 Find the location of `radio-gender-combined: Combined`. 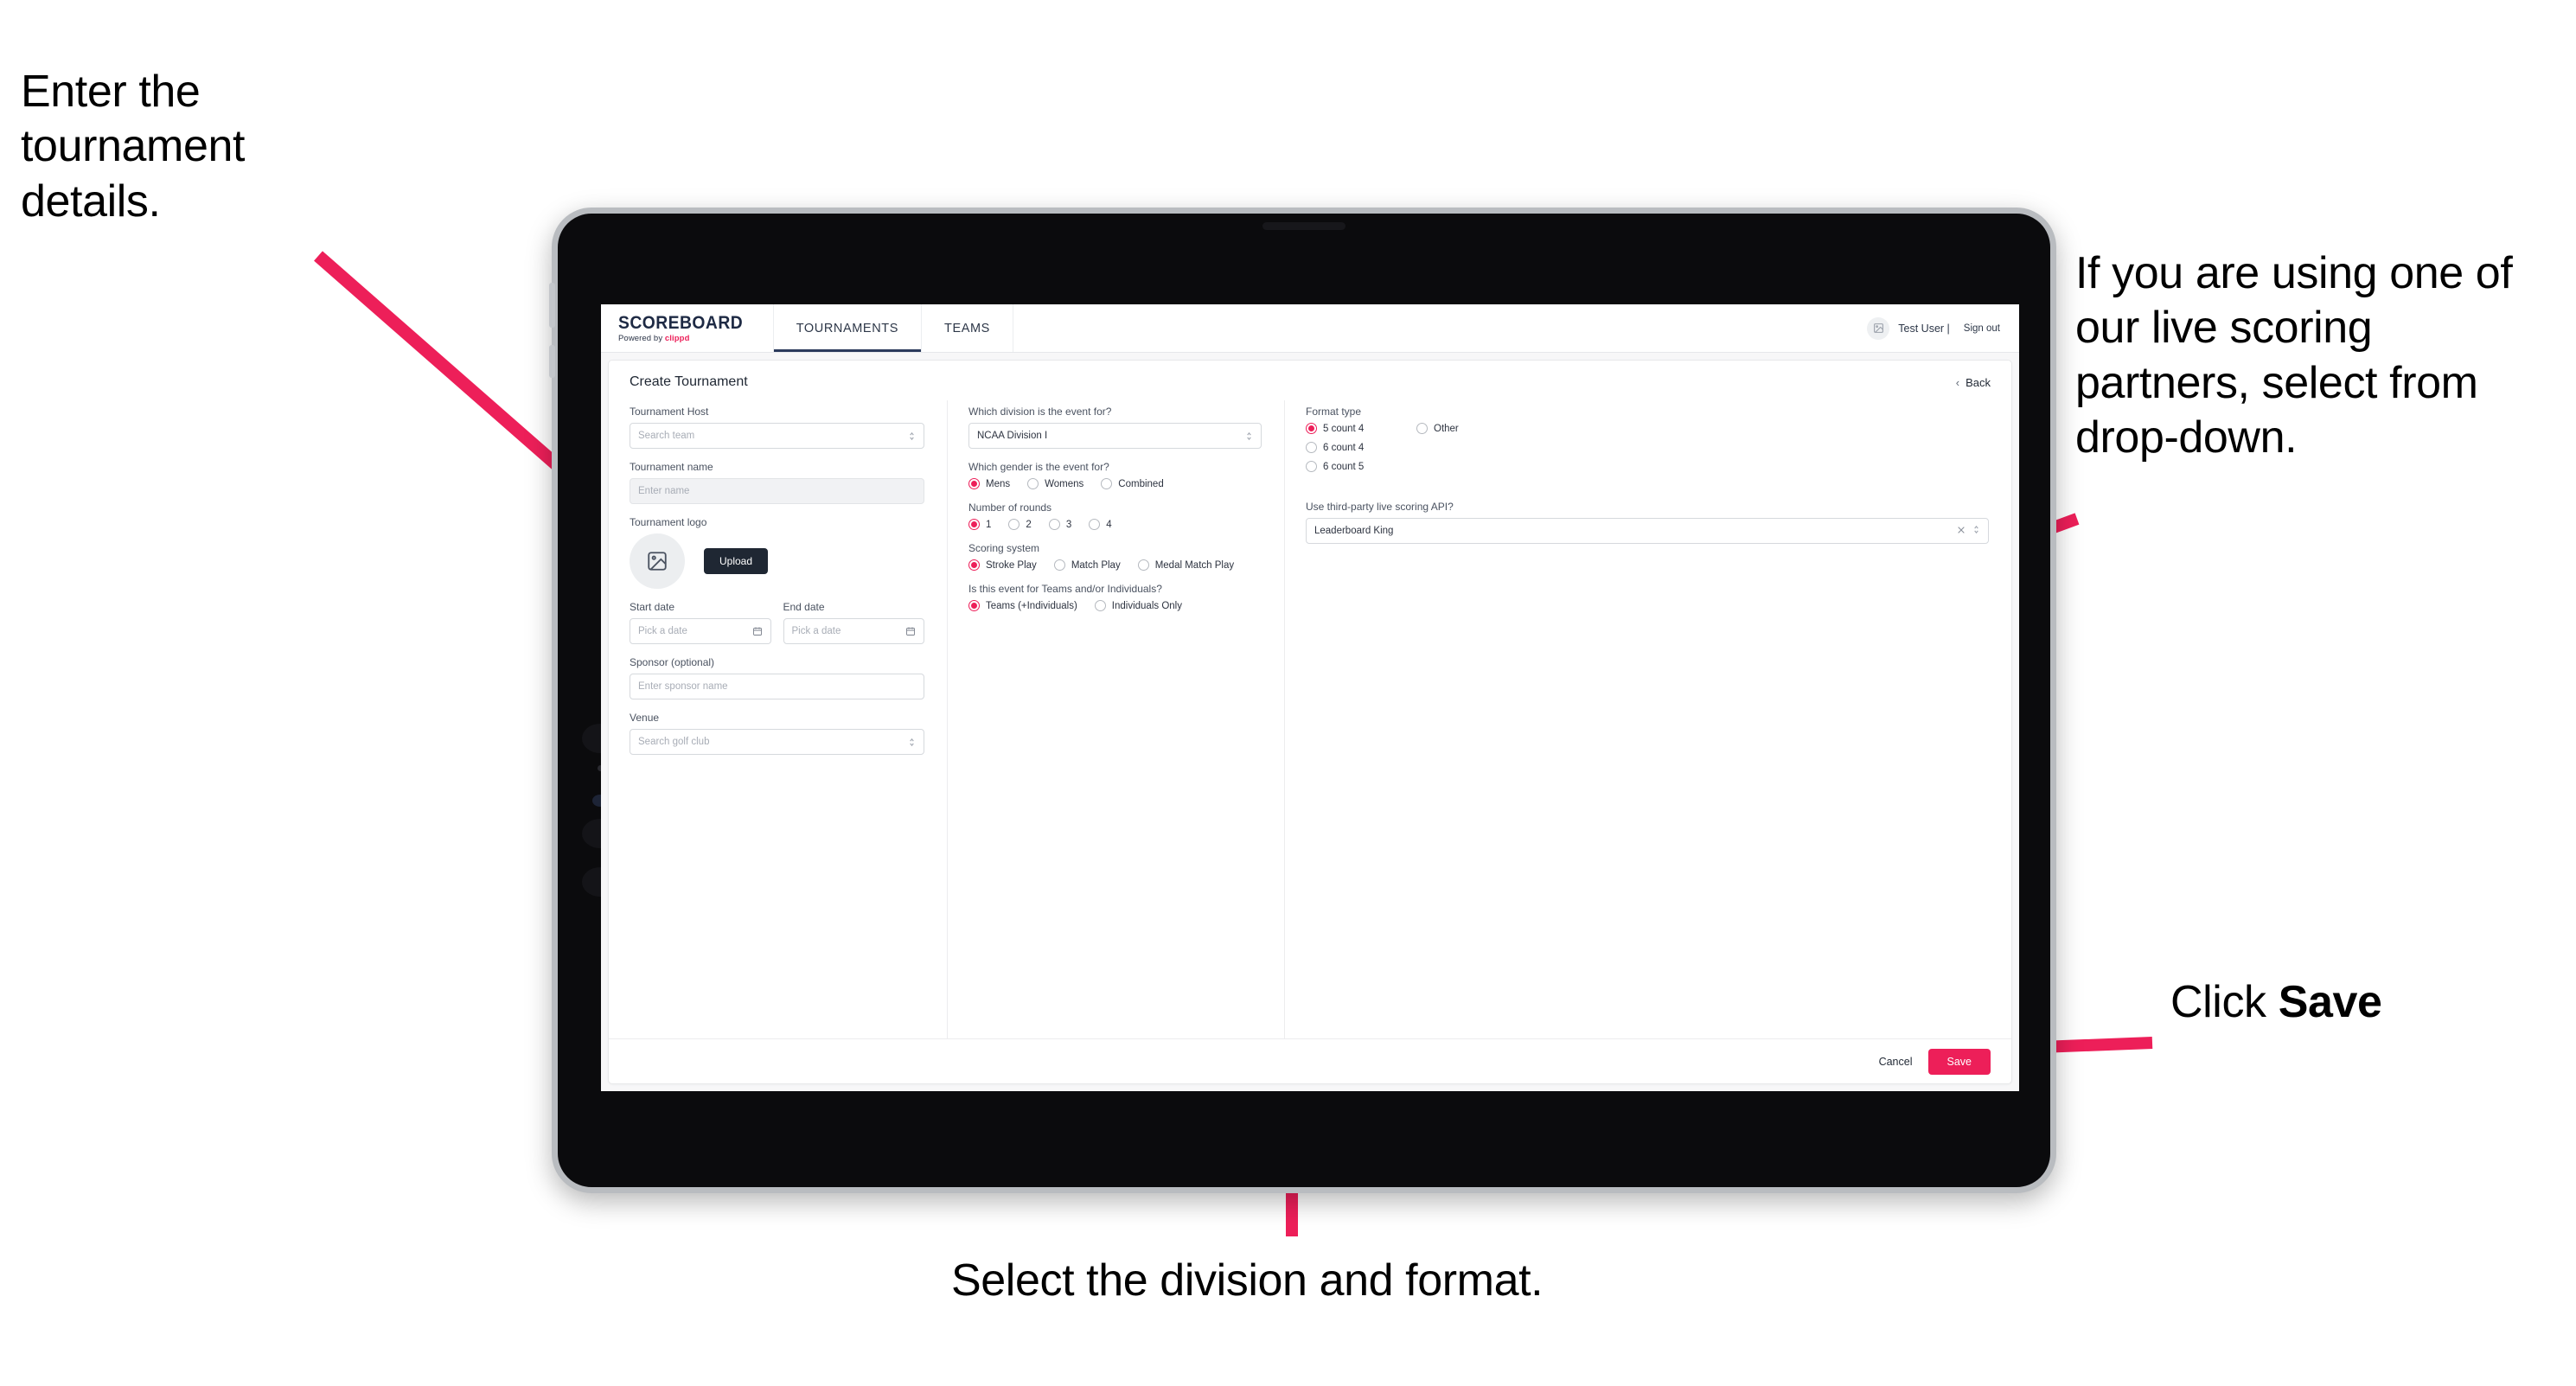

radio-gender-combined: Combined is located at coordinates (1133, 483).